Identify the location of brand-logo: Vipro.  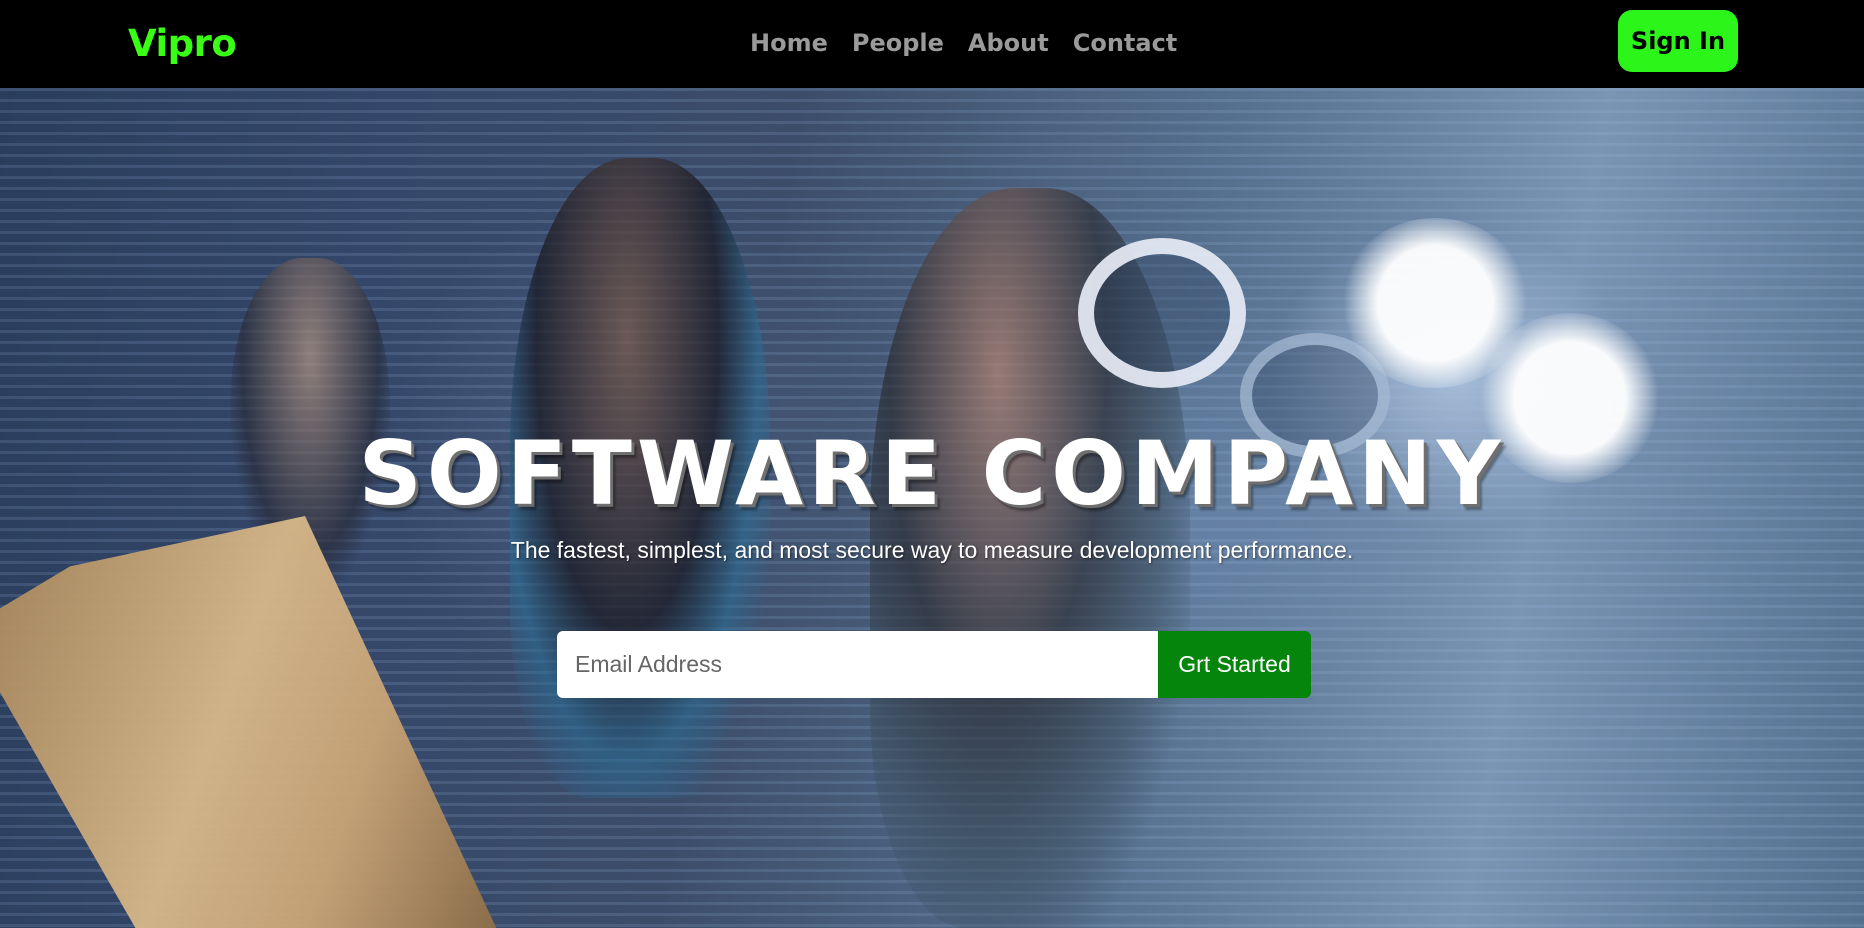
(182, 43).